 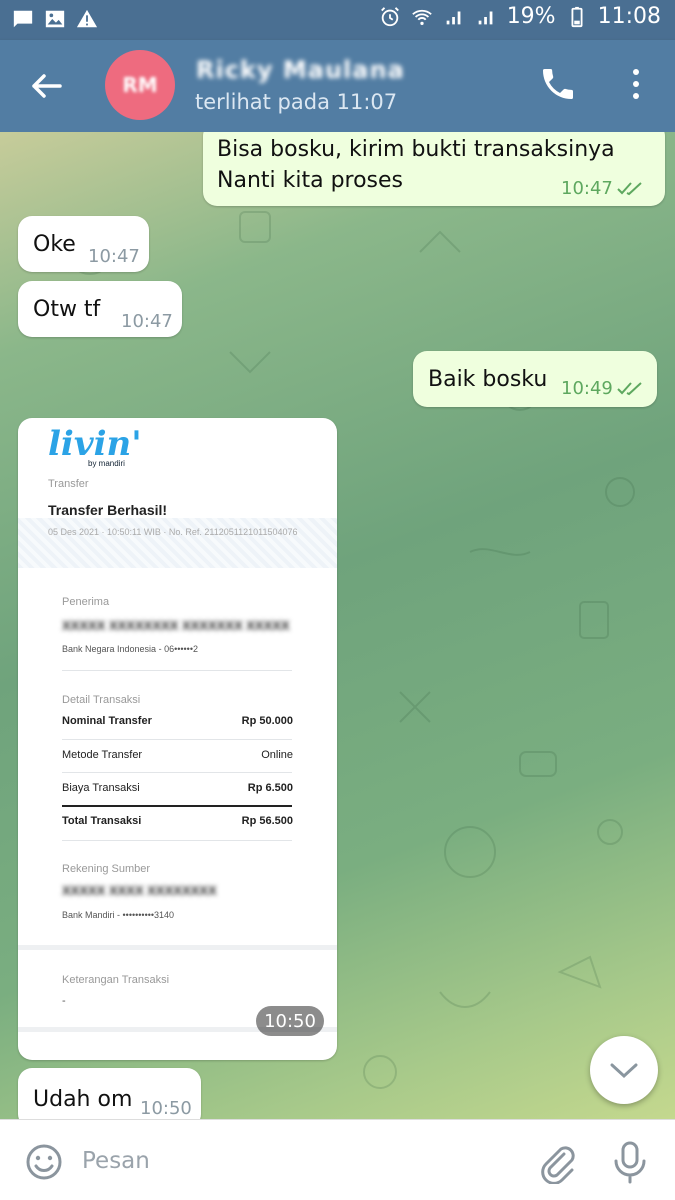 What do you see at coordinates (54, 244) in the screenshot?
I see `message-text: Oke` at bounding box center [54, 244].